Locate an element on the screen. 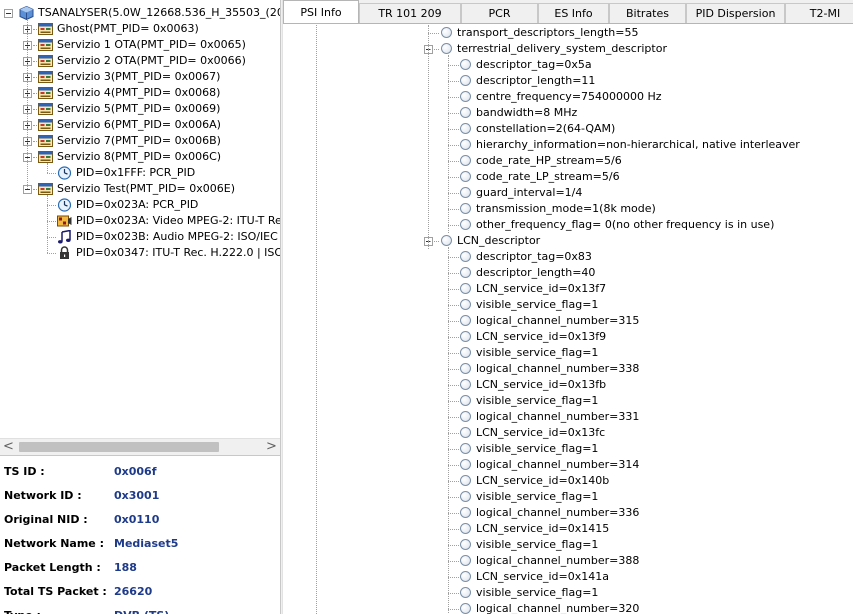 The image size is (853, 614). psi-group-label: terrestrial_delivery_system_descriptor is located at coordinates (562, 48).